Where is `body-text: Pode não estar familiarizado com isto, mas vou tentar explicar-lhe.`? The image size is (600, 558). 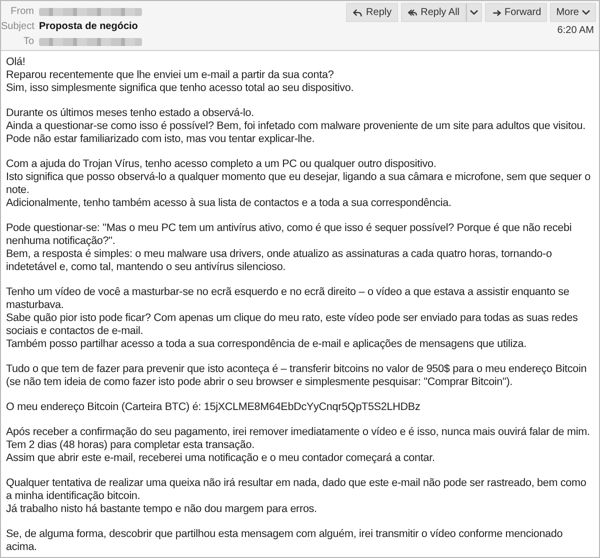
body-text: Pode não estar familiarizado com isto, mas vou tentar explicar-lhe. is located at coordinates (161, 139).